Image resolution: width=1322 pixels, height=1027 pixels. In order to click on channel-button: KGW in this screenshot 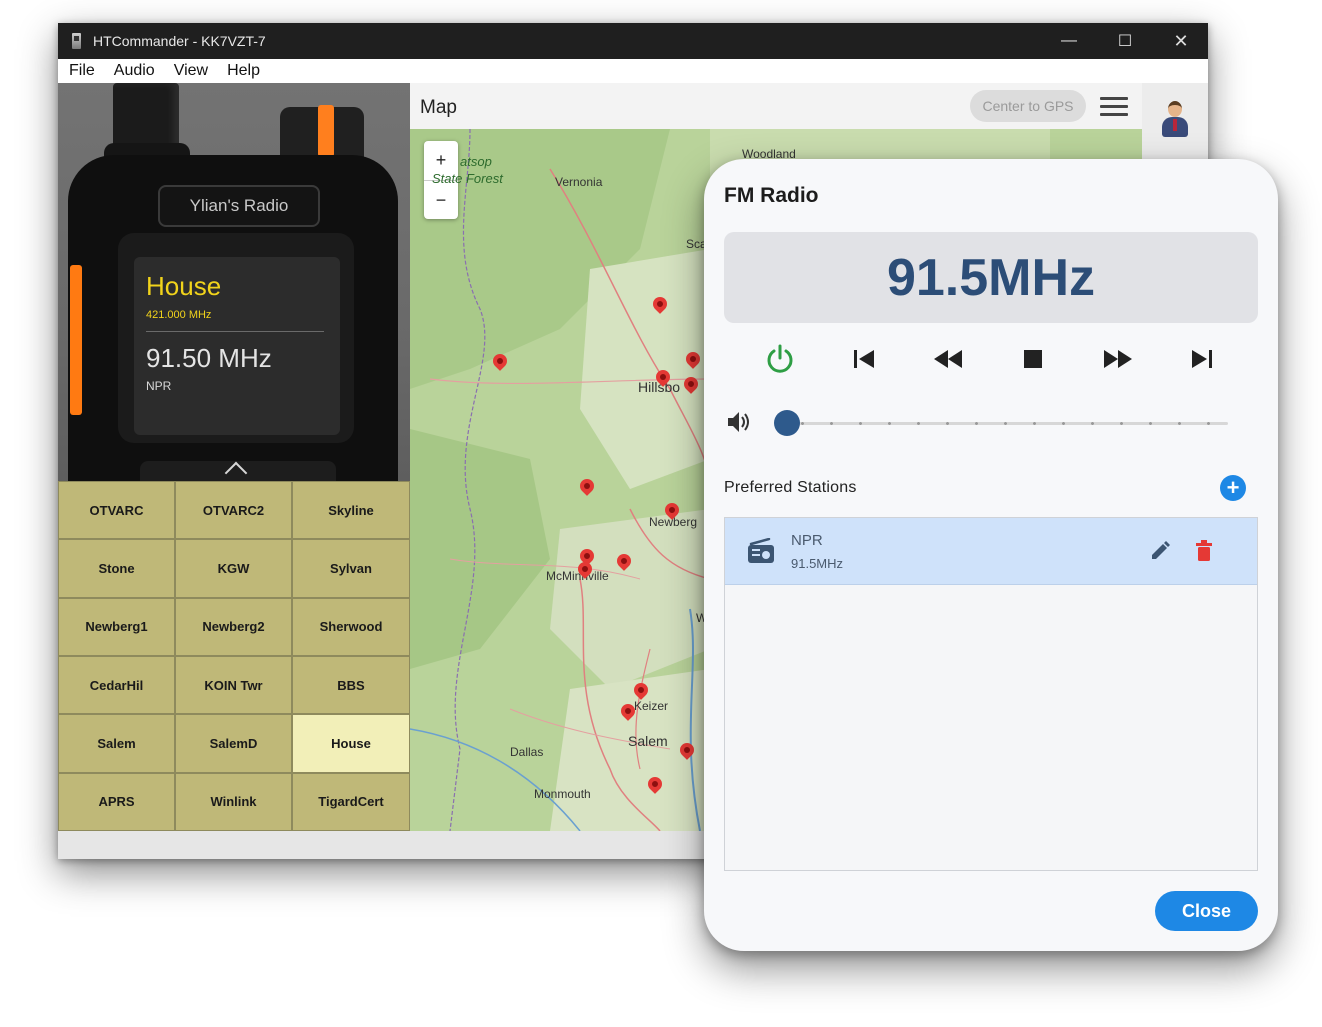, I will do `click(233, 568)`.